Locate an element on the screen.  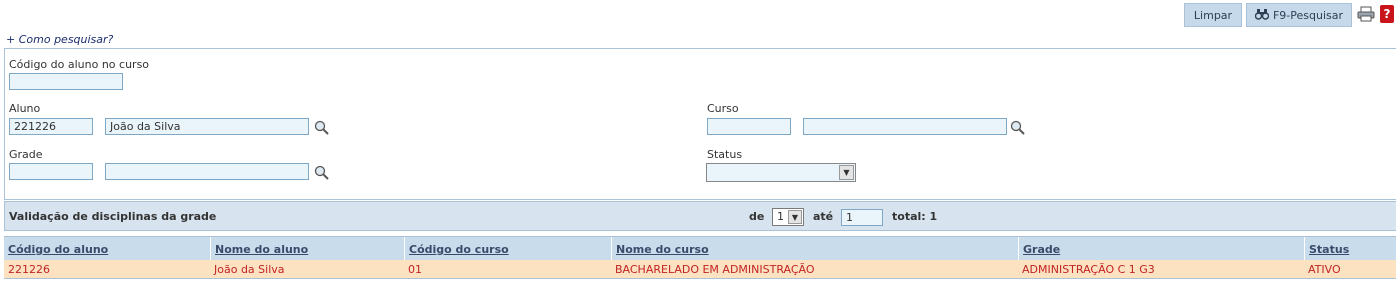
grade-label: Grade is located at coordinates (26, 154).